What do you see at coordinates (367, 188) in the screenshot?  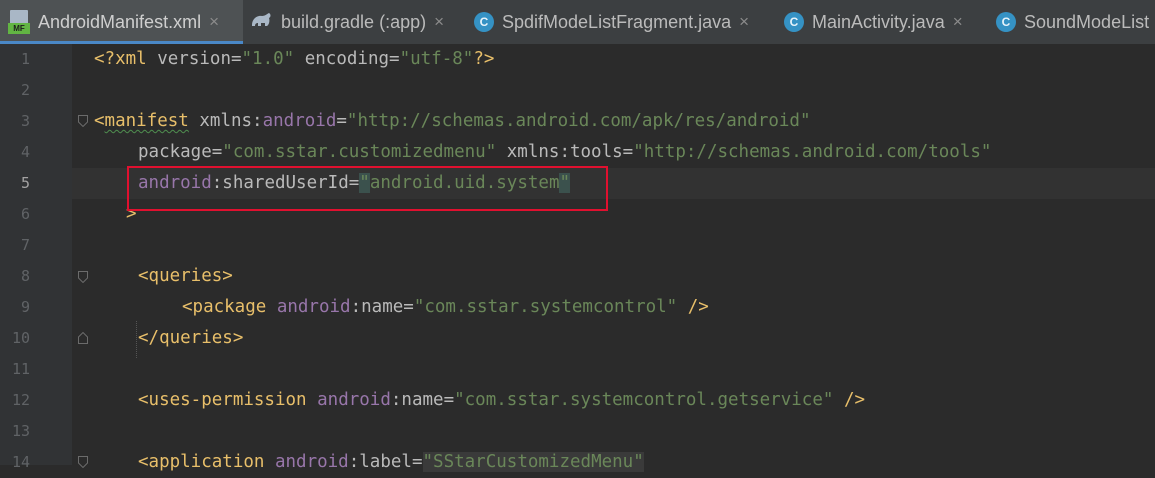 I see `highlight-box` at bounding box center [367, 188].